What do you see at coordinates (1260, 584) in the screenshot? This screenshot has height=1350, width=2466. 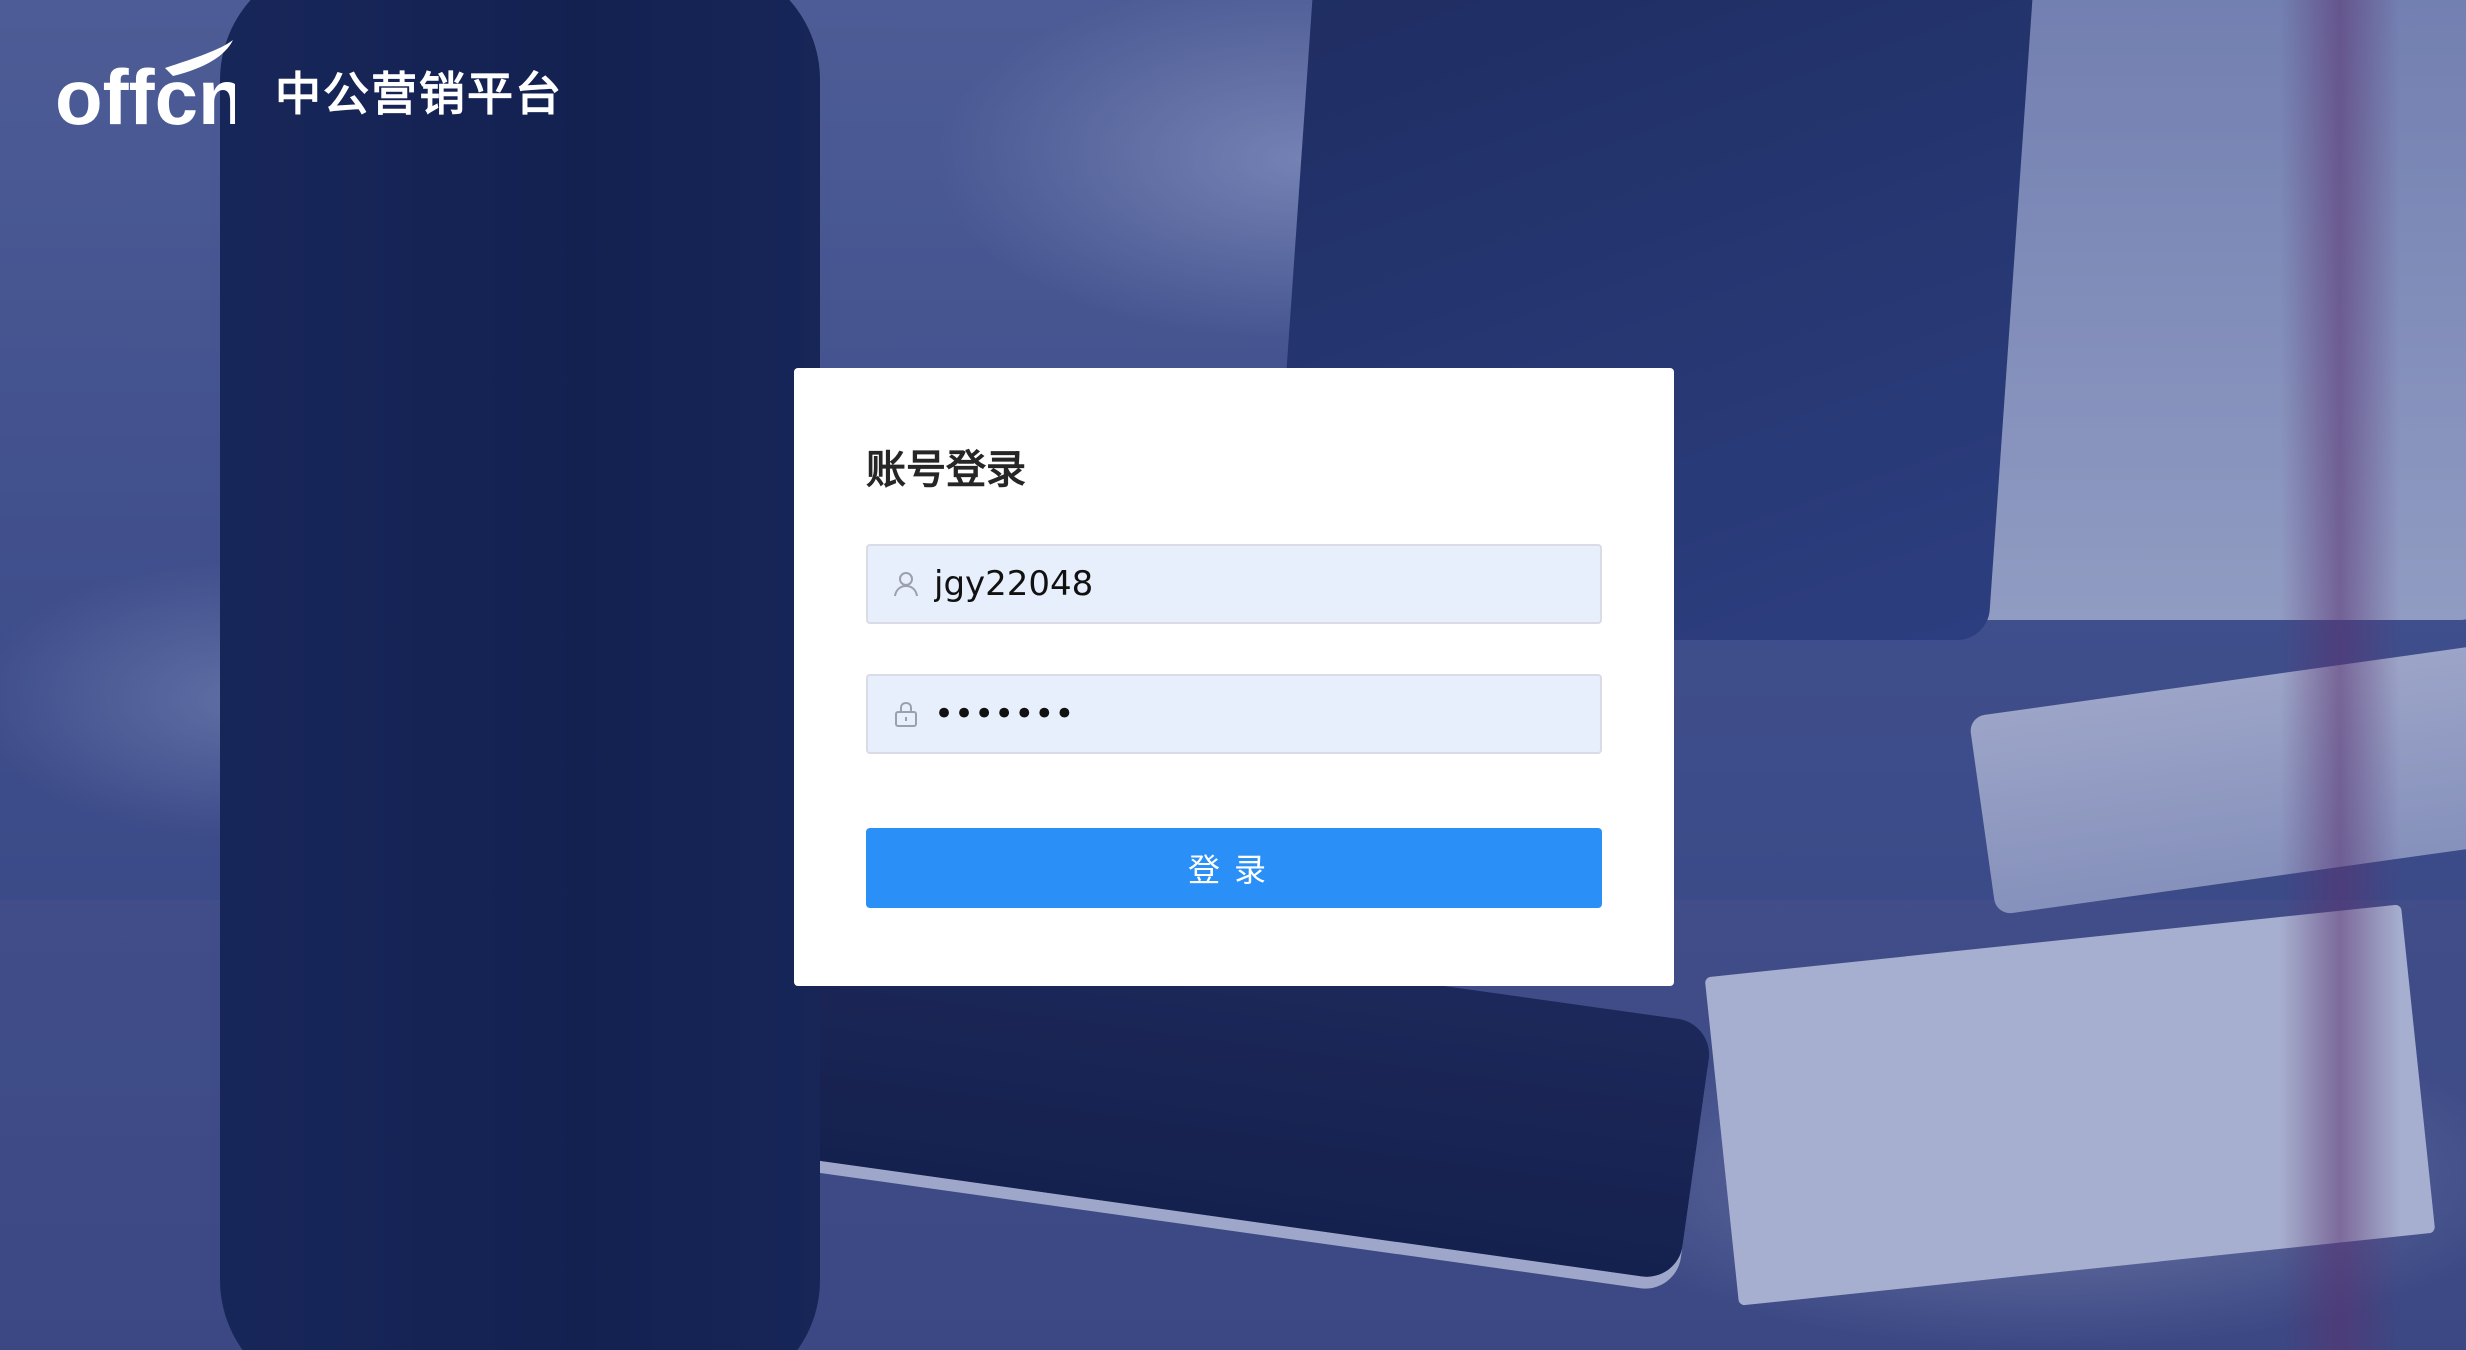 I see `username-input` at bounding box center [1260, 584].